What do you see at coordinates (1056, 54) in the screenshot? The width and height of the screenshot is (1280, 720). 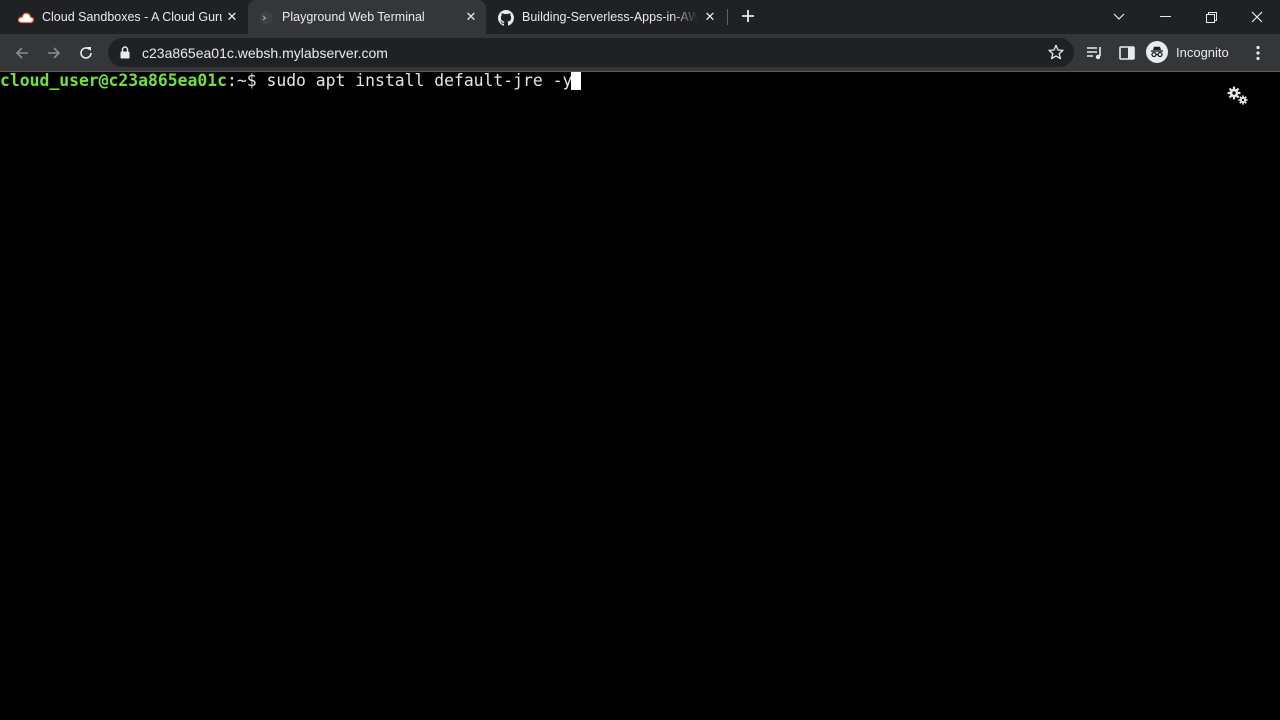 I see `bookmark-star-icon` at bounding box center [1056, 54].